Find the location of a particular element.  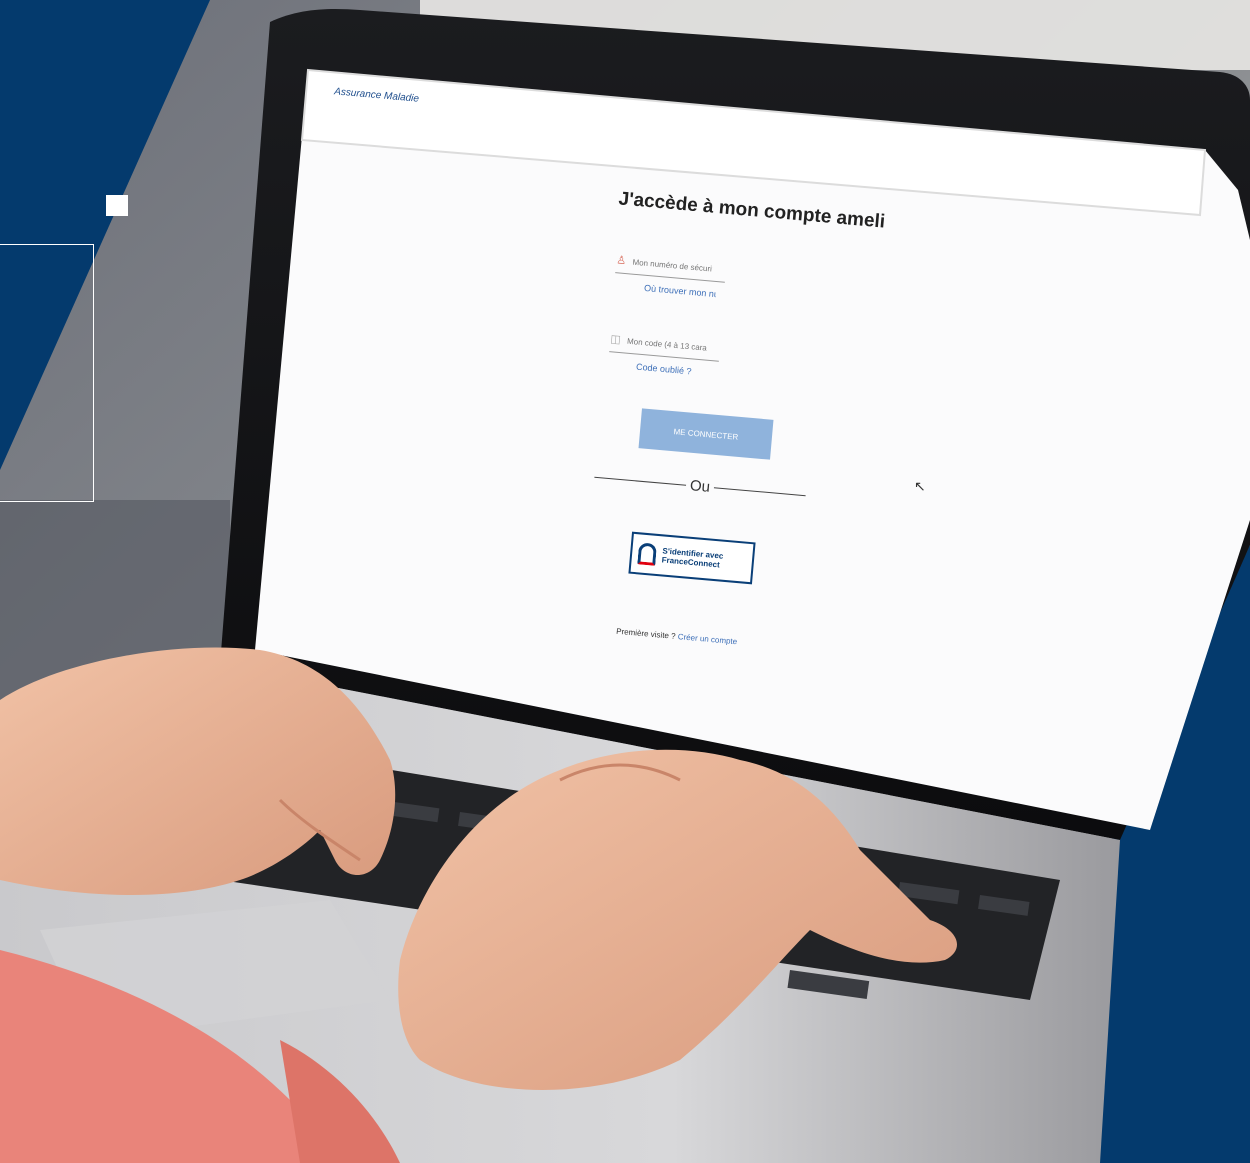

user-icon: ♙ is located at coordinates (621, 261).